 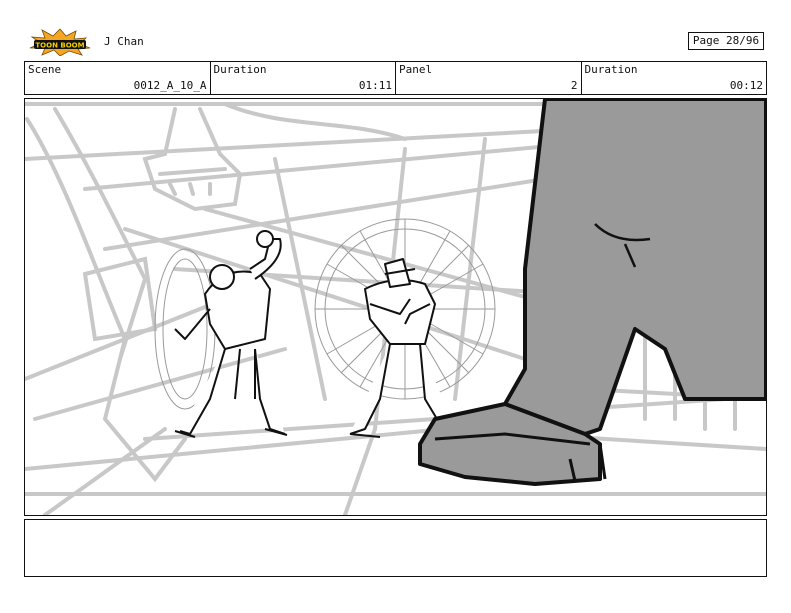 What do you see at coordinates (375, 85) in the screenshot?
I see `scene-duration-value: 01:11` at bounding box center [375, 85].